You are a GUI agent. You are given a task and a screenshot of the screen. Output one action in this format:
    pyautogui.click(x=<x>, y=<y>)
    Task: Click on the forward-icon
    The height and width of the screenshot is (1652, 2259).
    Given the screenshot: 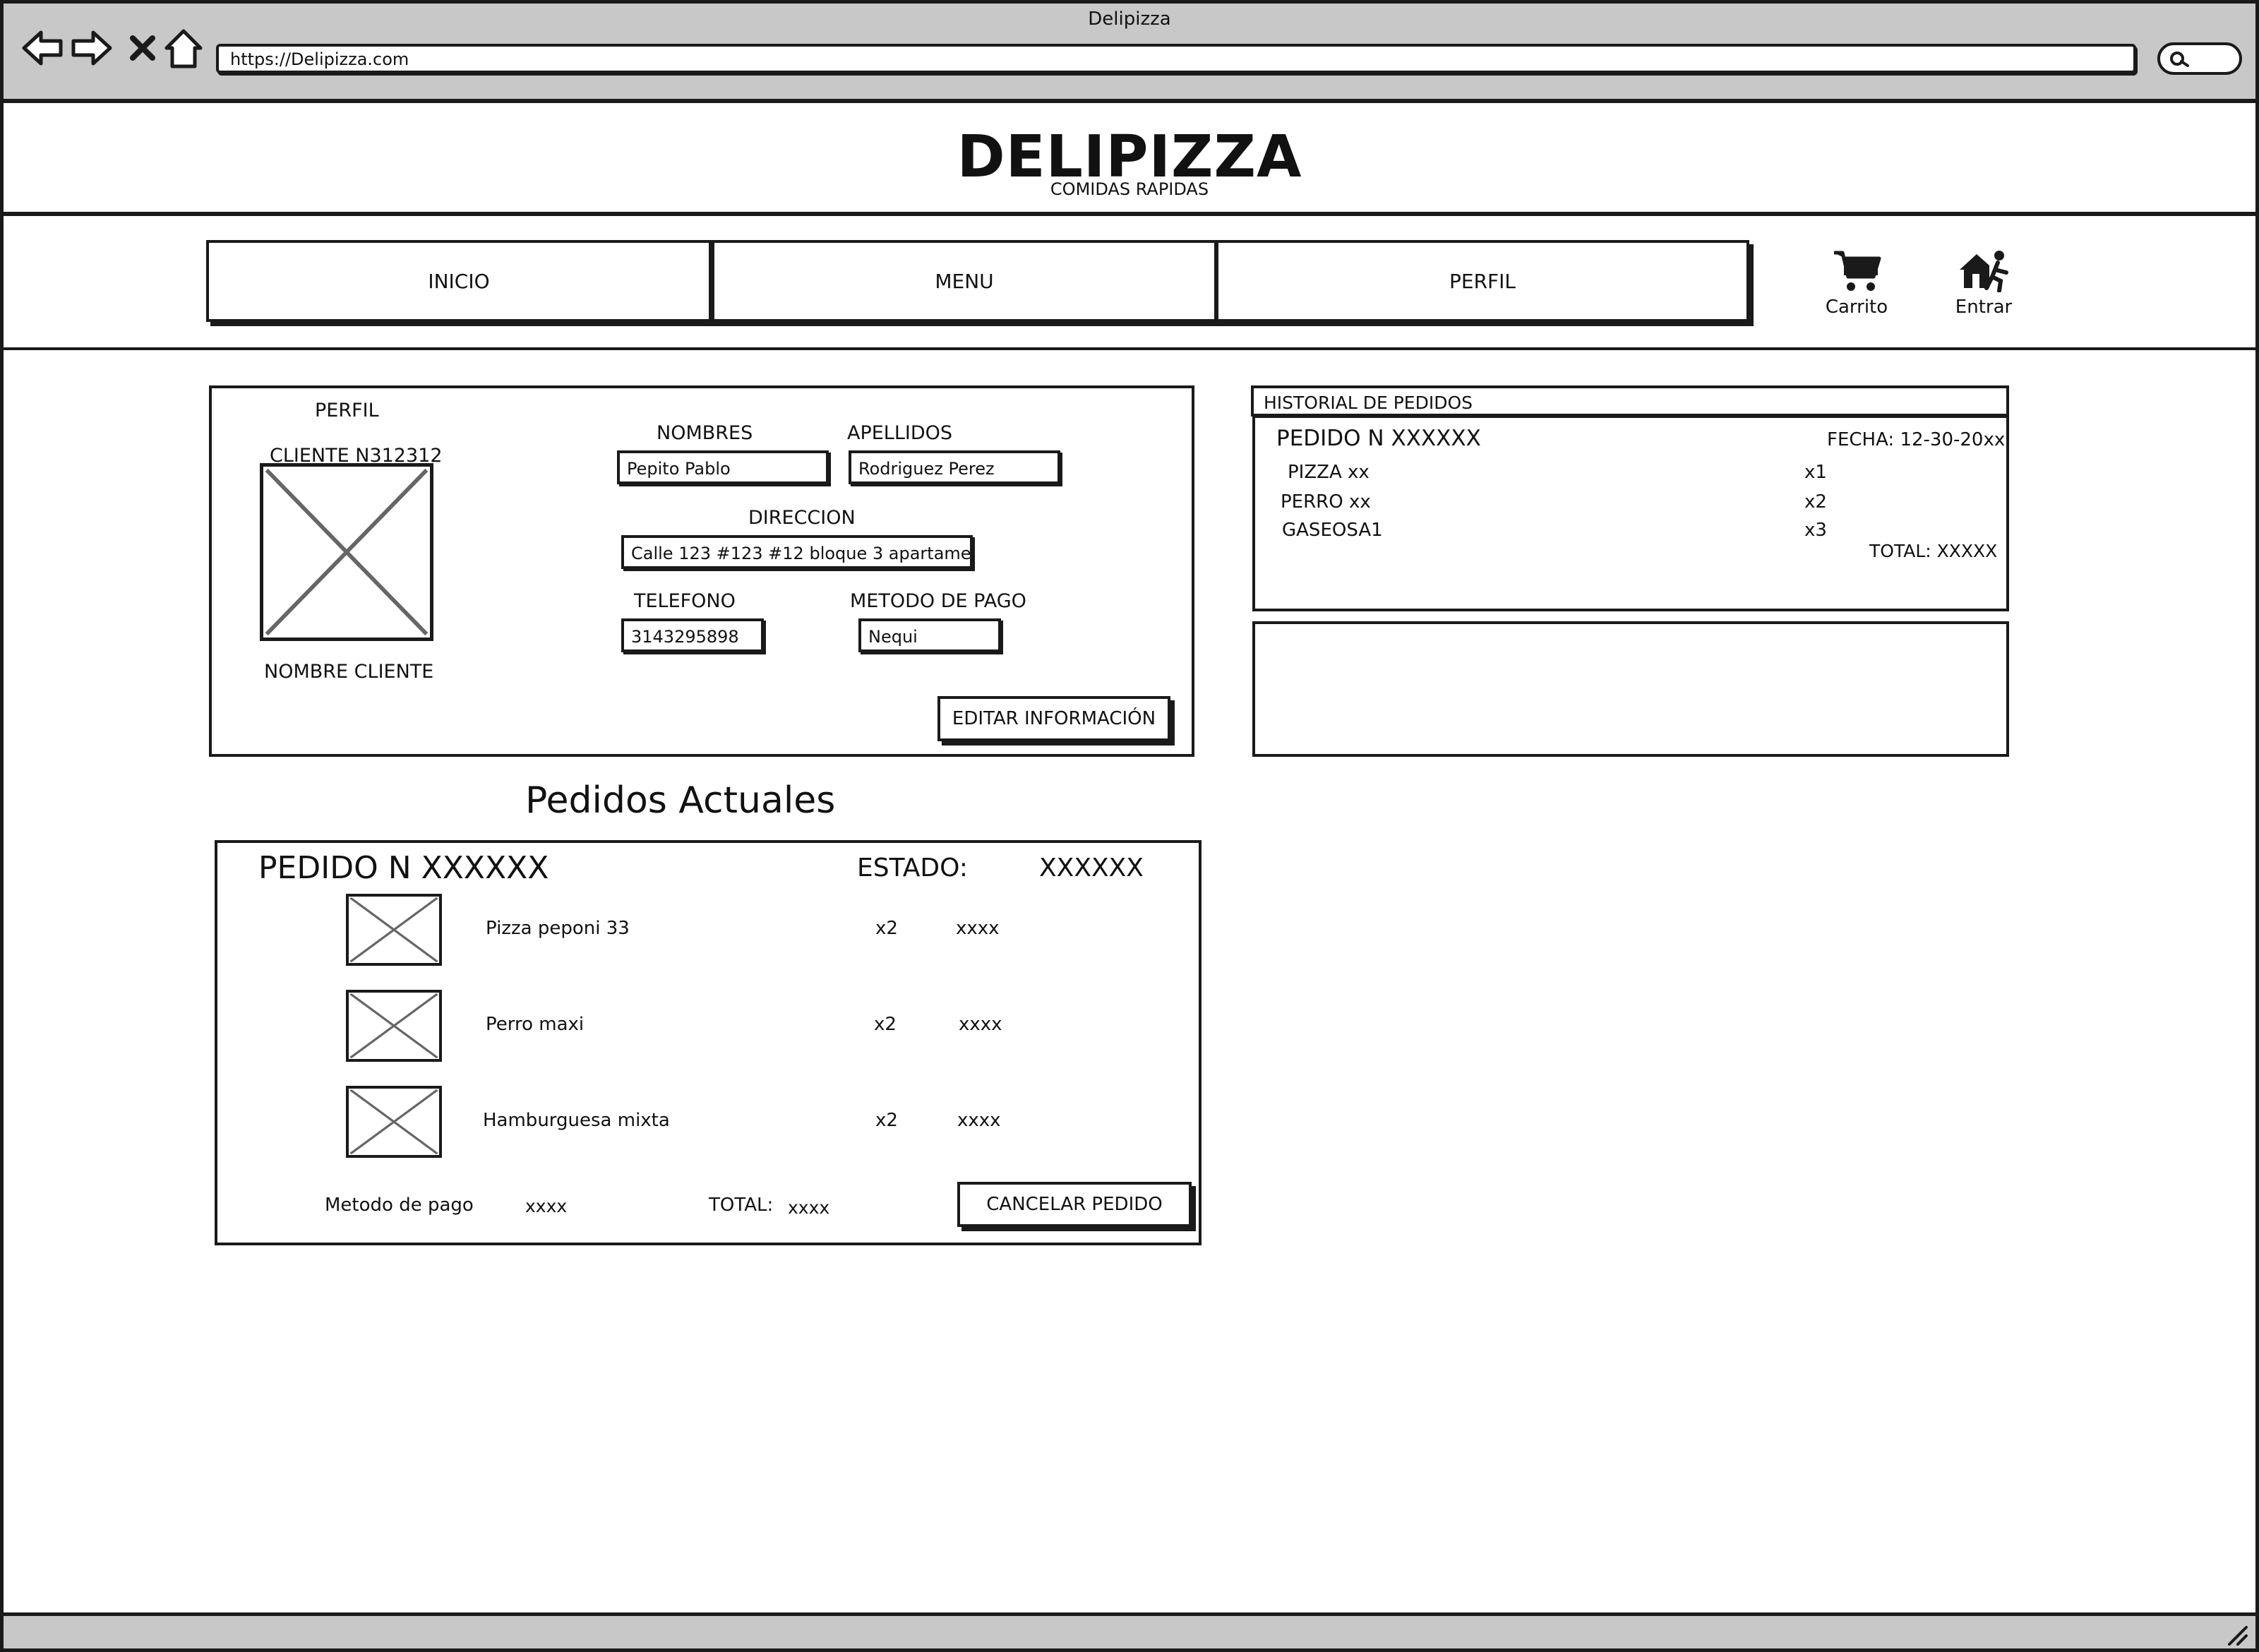 What is the action you would take?
    pyautogui.click(x=92, y=48)
    